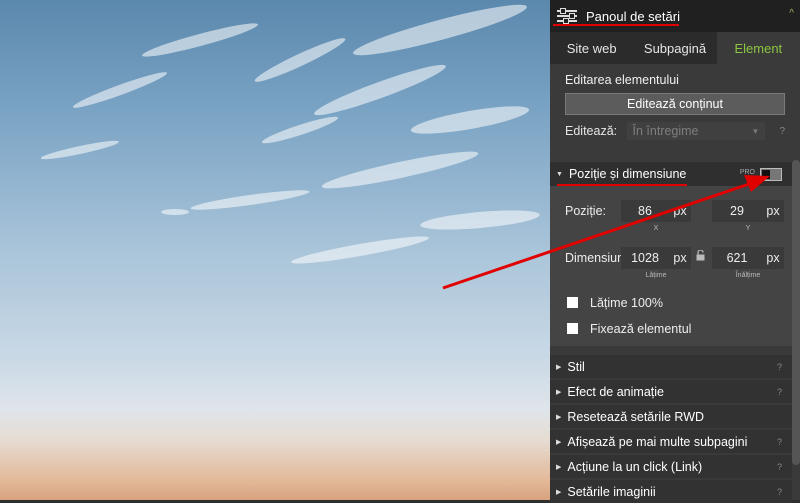 The width and height of the screenshot is (800, 503). I want to click on x-unit: px, so click(680, 211).